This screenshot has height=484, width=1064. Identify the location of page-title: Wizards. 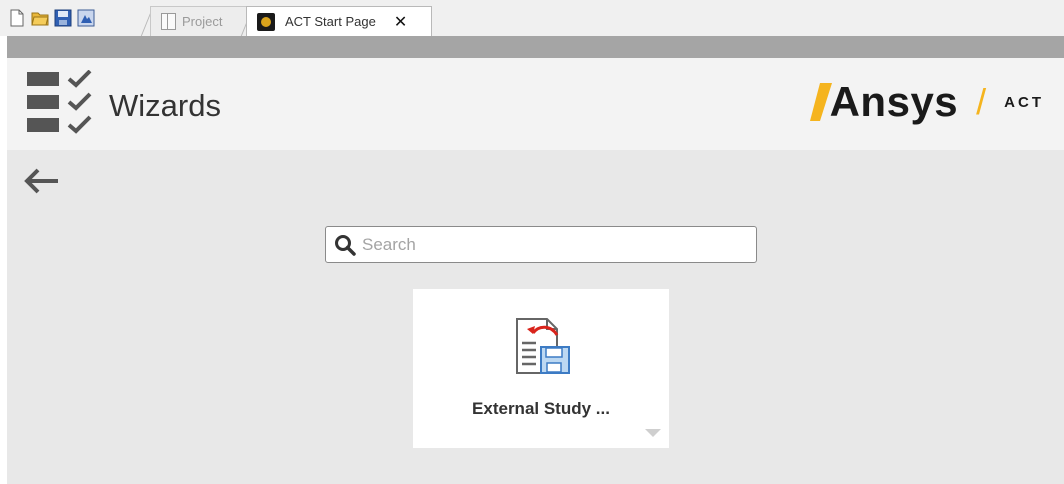
(165, 105).